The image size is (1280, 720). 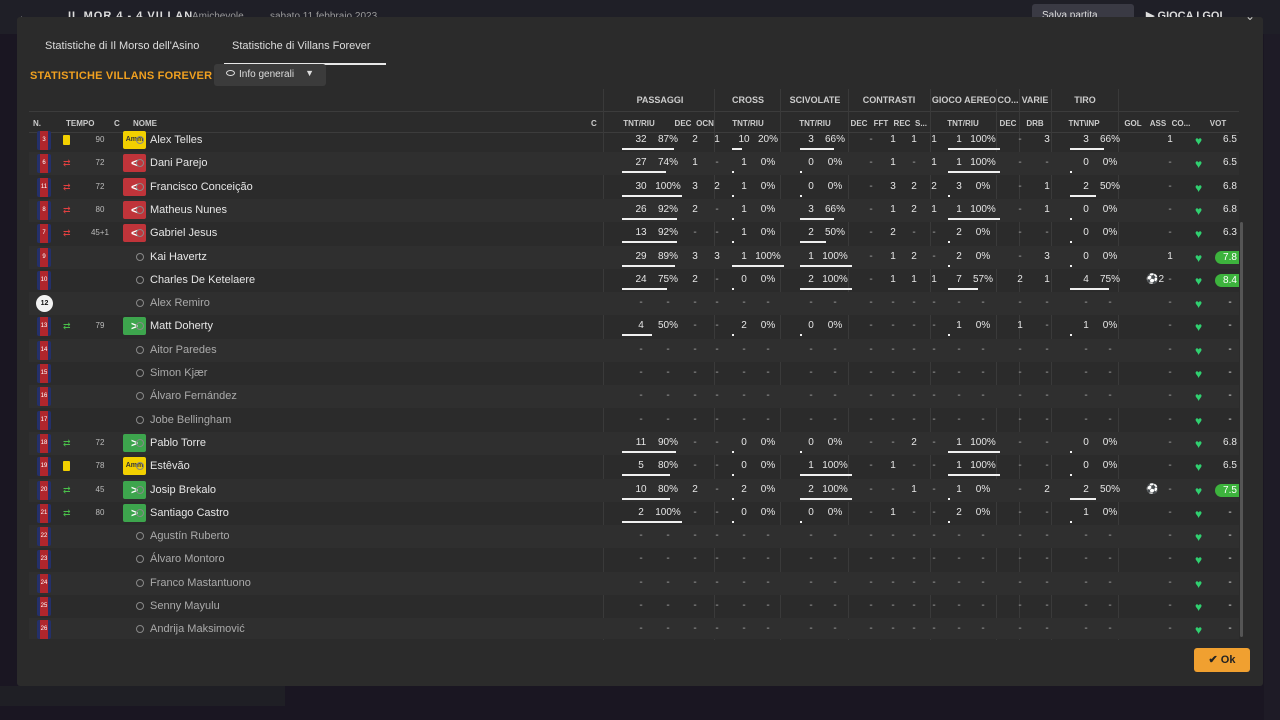 What do you see at coordinates (1084, 123) in the screenshot?
I see `col-header-tiro-tnt: TNT\INP` at bounding box center [1084, 123].